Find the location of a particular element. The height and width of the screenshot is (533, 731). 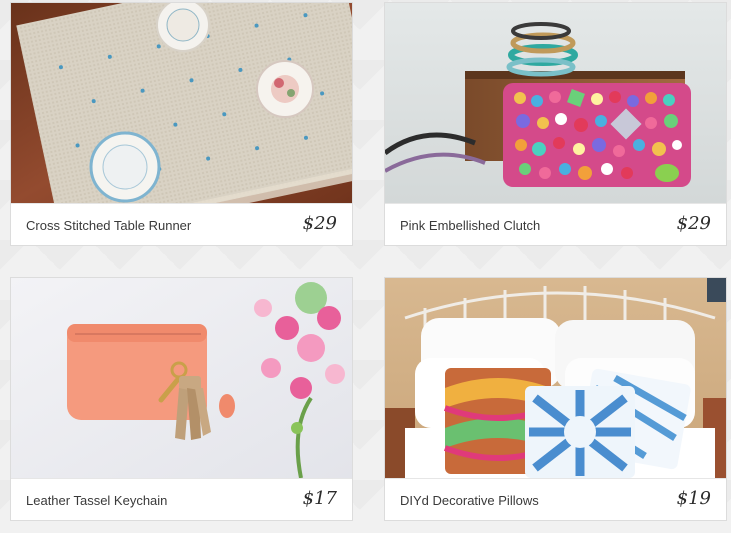

product-price: $19 is located at coordinates (693, 498).